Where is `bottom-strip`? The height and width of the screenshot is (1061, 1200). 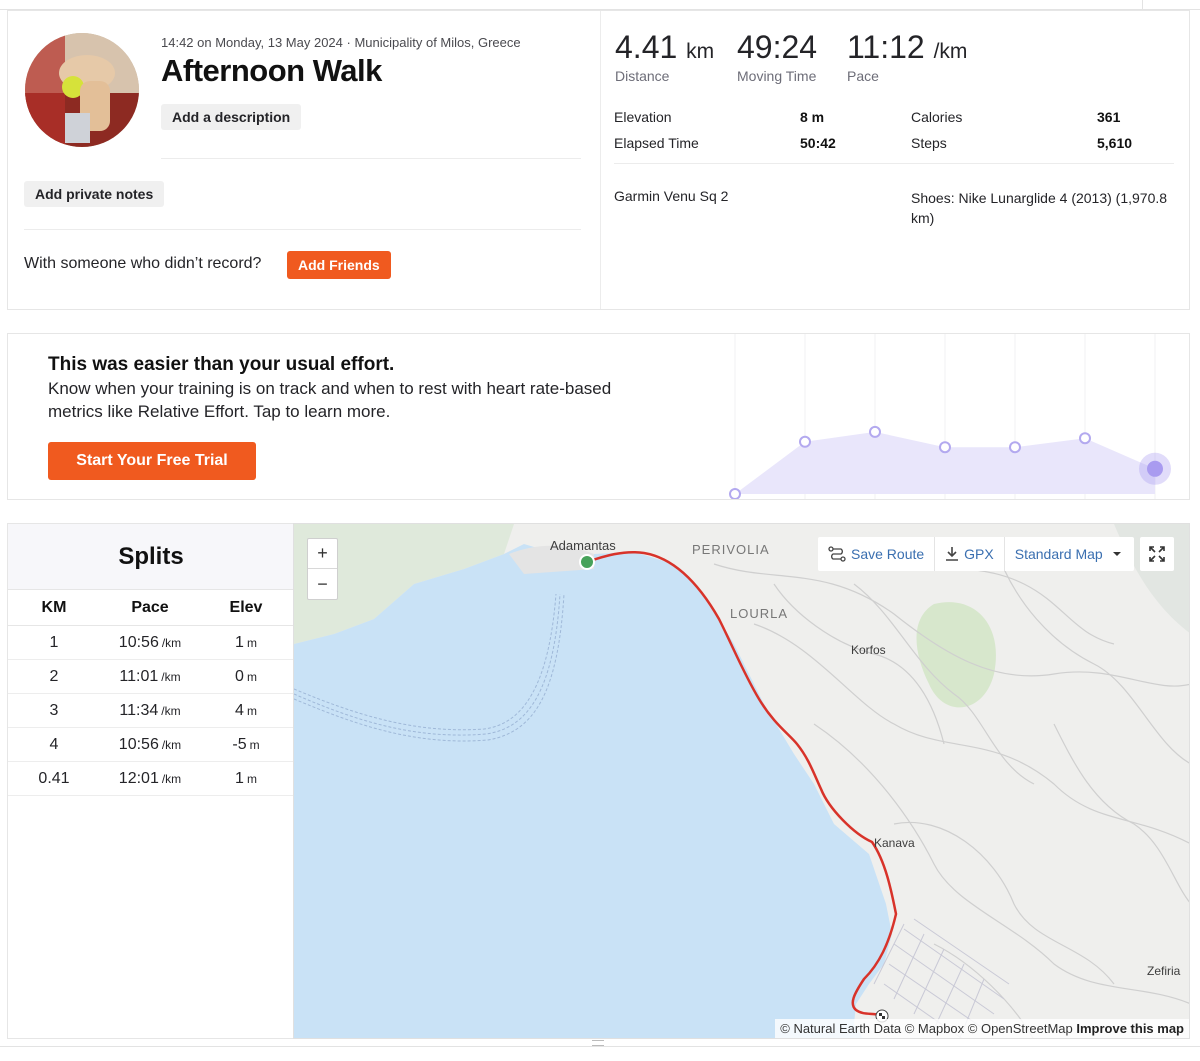 bottom-strip is located at coordinates (600, 1053).